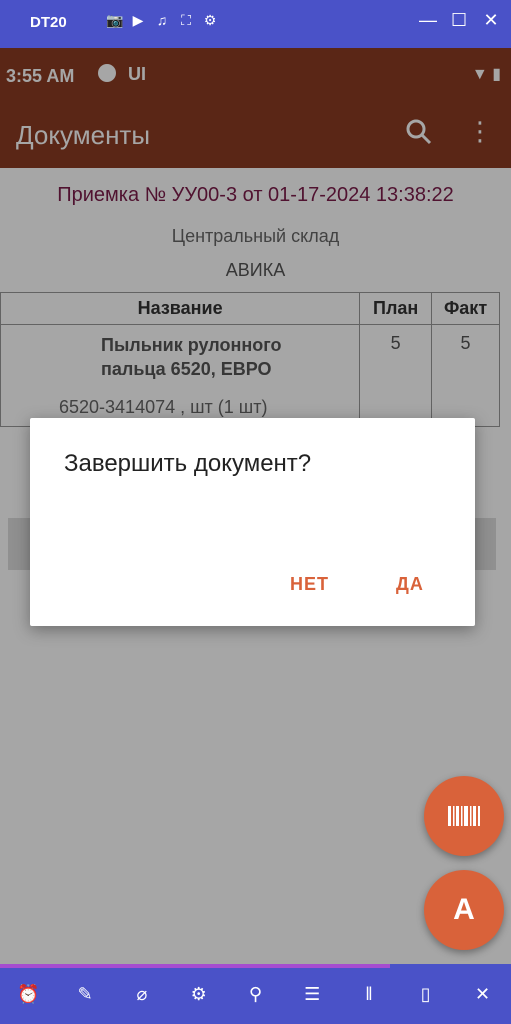 The image size is (511, 1024). What do you see at coordinates (210, 20) in the screenshot?
I see `settings-icon: ⚙` at bounding box center [210, 20].